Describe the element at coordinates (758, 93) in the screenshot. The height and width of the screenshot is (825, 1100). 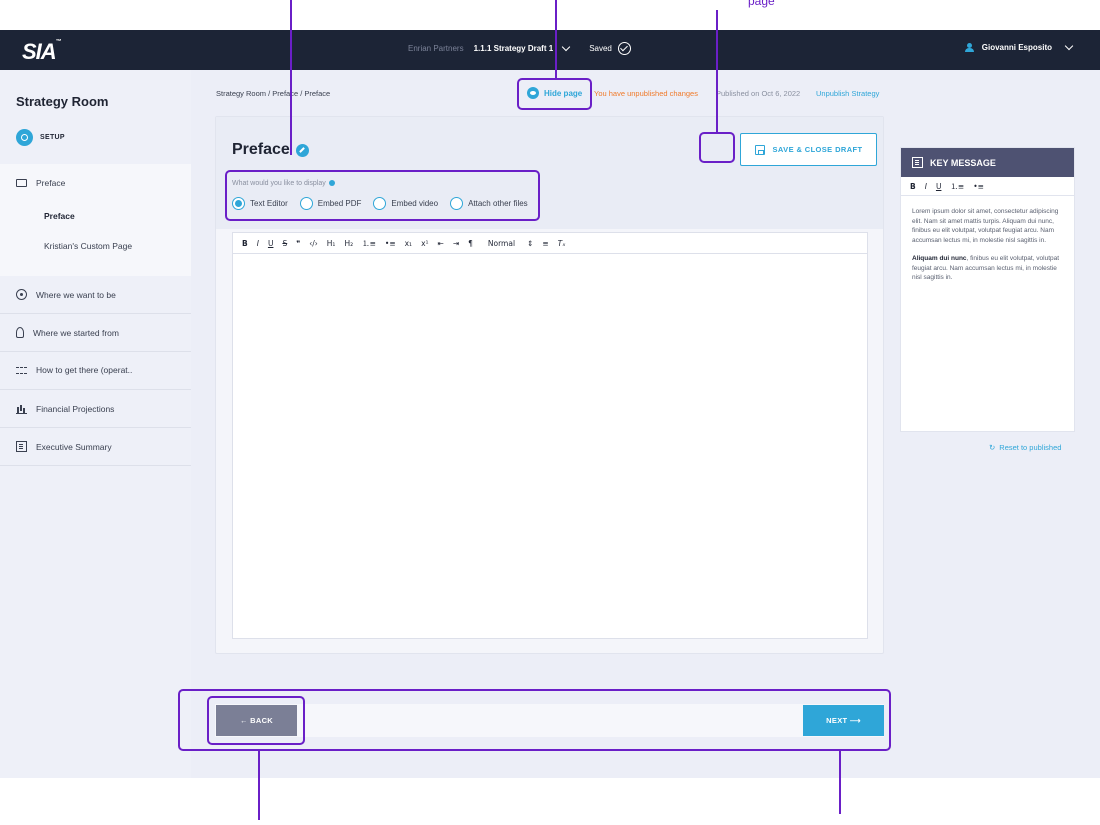
I see `published-date: Published on Oct 6, 2022` at that location.